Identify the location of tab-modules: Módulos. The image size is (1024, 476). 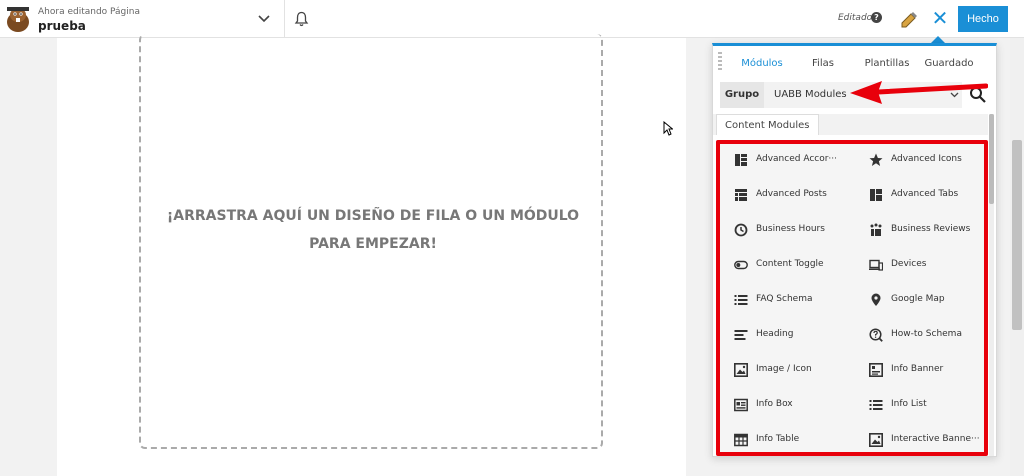
(762, 63).